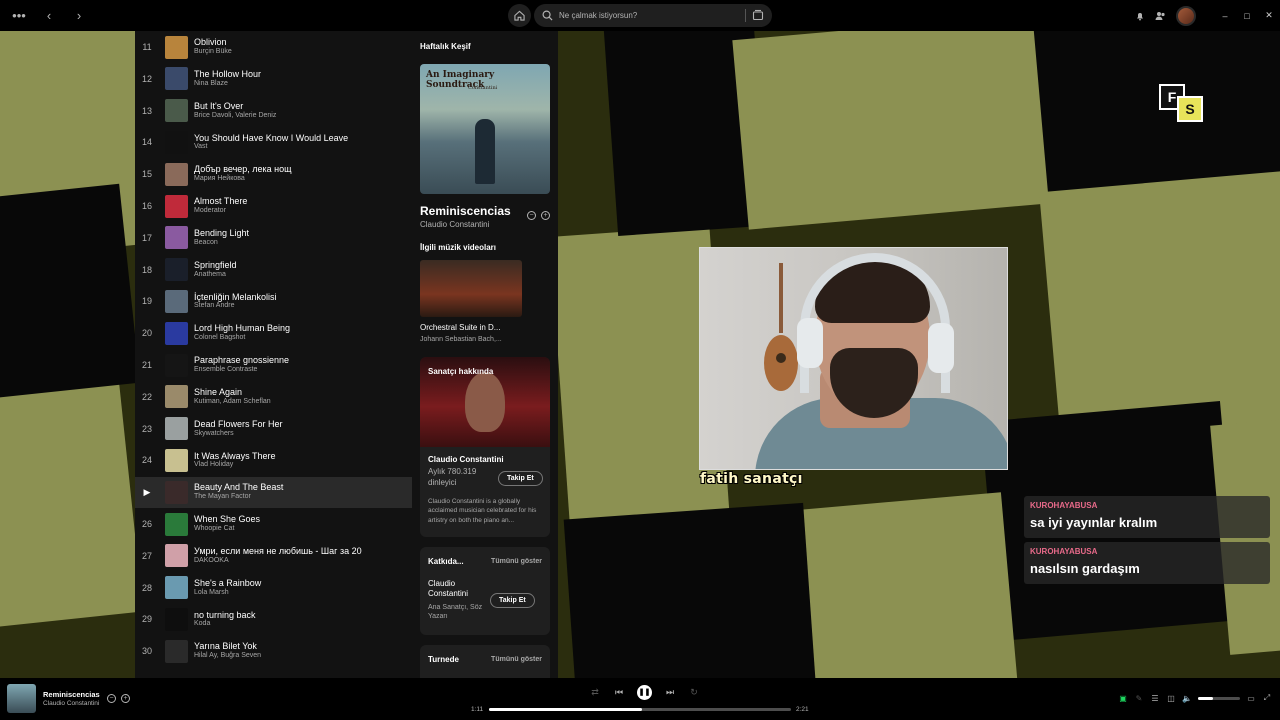 The width and height of the screenshot is (1280, 720). Describe the element at coordinates (235, 465) in the screenshot. I see `track-artist: Vlad Holiday` at that location.